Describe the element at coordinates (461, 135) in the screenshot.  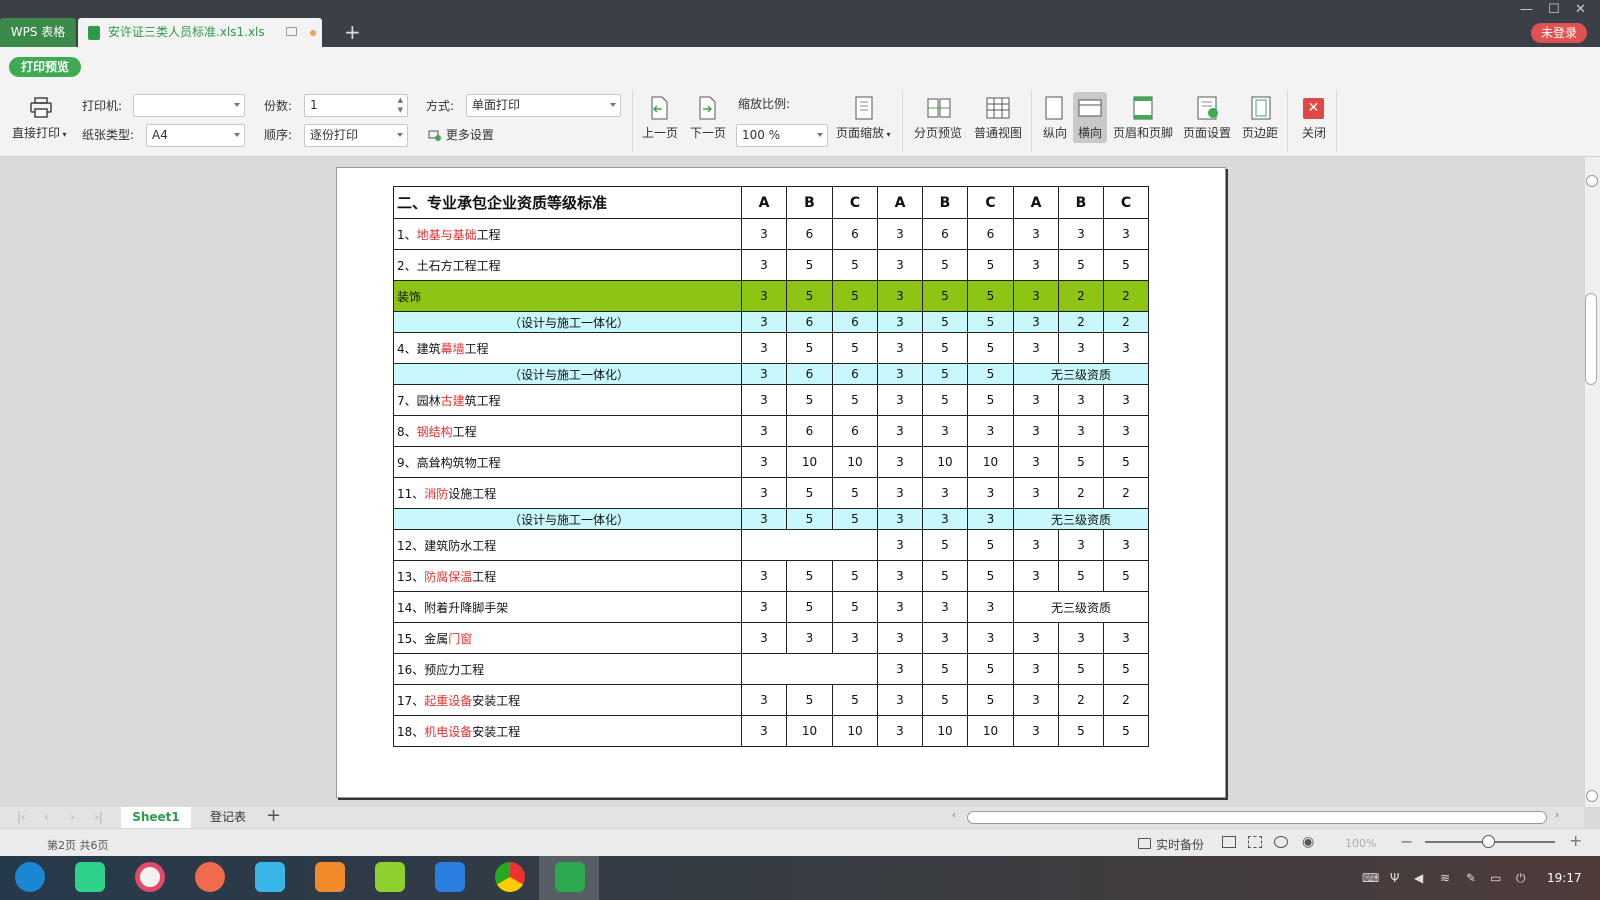
I see `more-settings-button: 更多设置` at that location.